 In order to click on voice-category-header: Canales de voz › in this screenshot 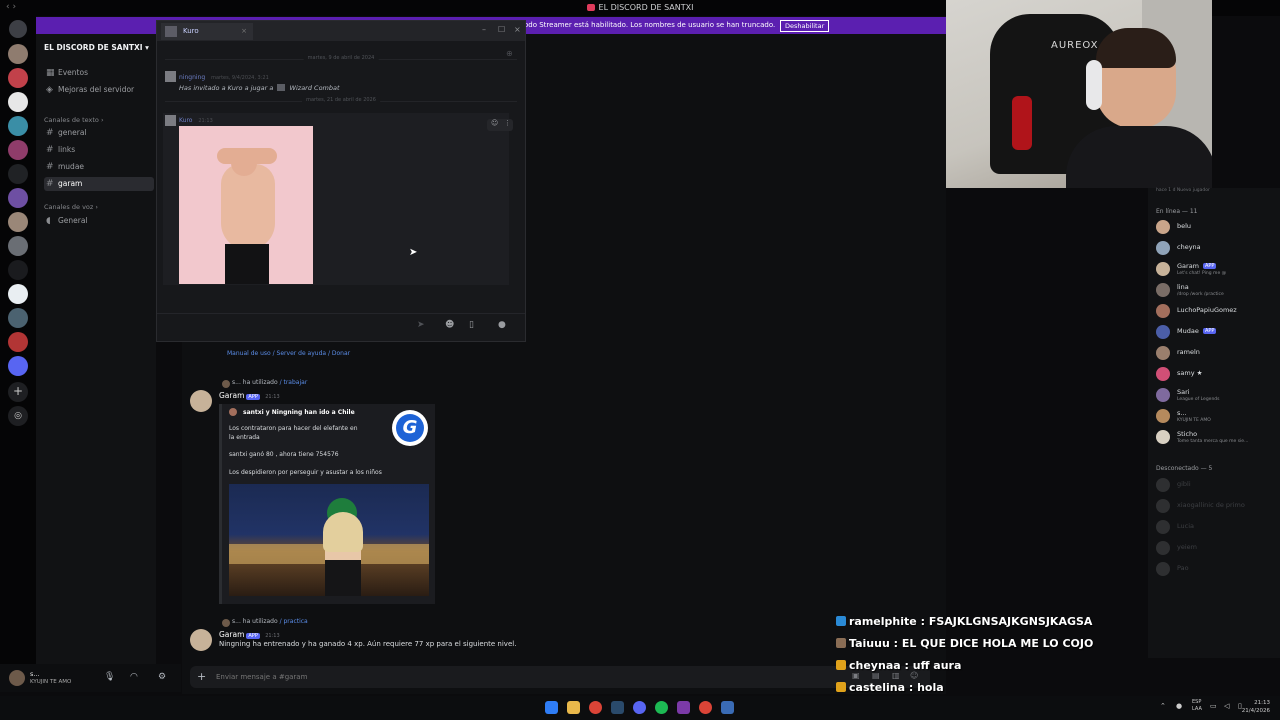, I will do `click(71, 207)`.